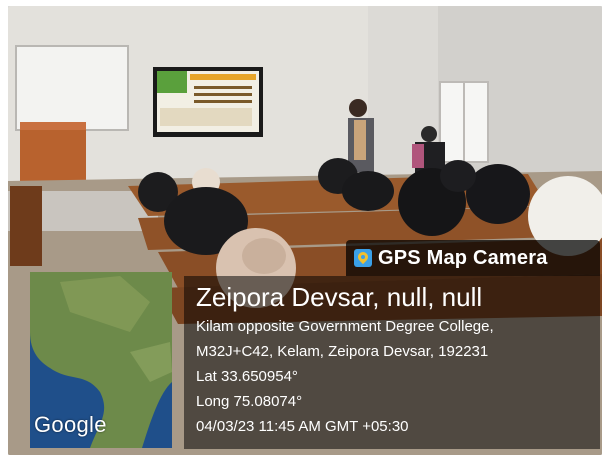 The height and width of the screenshot is (461, 608). I want to click on gps-camera-badge: GPS Map Camera, so click(473, 258).